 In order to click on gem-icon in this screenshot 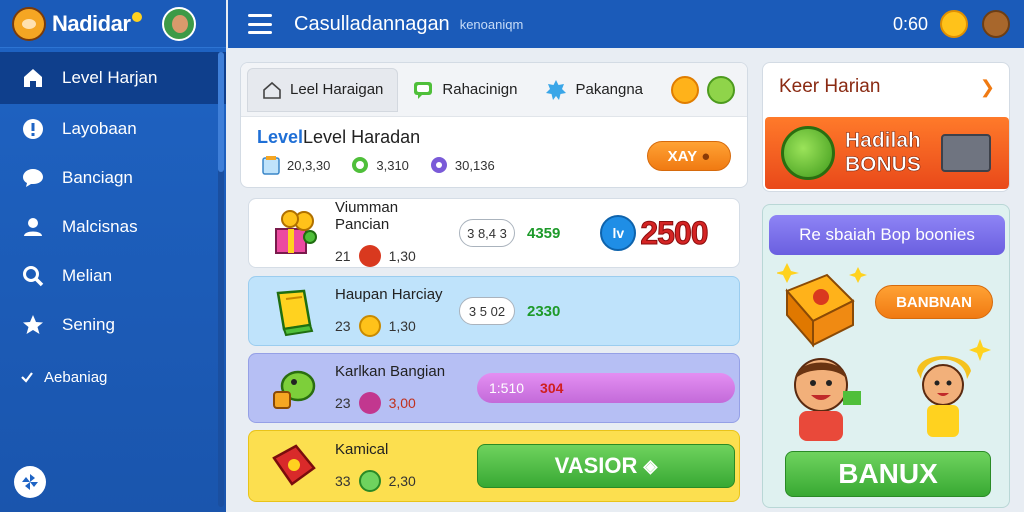, I will do `click(439, 165)`.